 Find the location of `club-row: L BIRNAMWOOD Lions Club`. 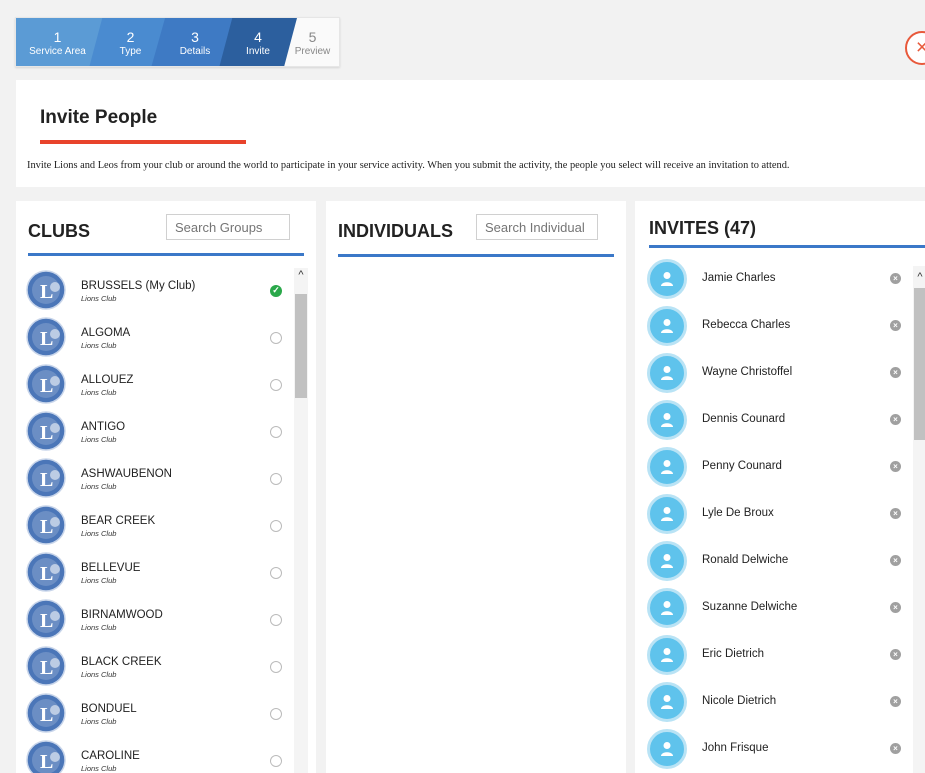

club-row: L BIRNAMWOOD Lions Club is located at coordinates (156, 622).